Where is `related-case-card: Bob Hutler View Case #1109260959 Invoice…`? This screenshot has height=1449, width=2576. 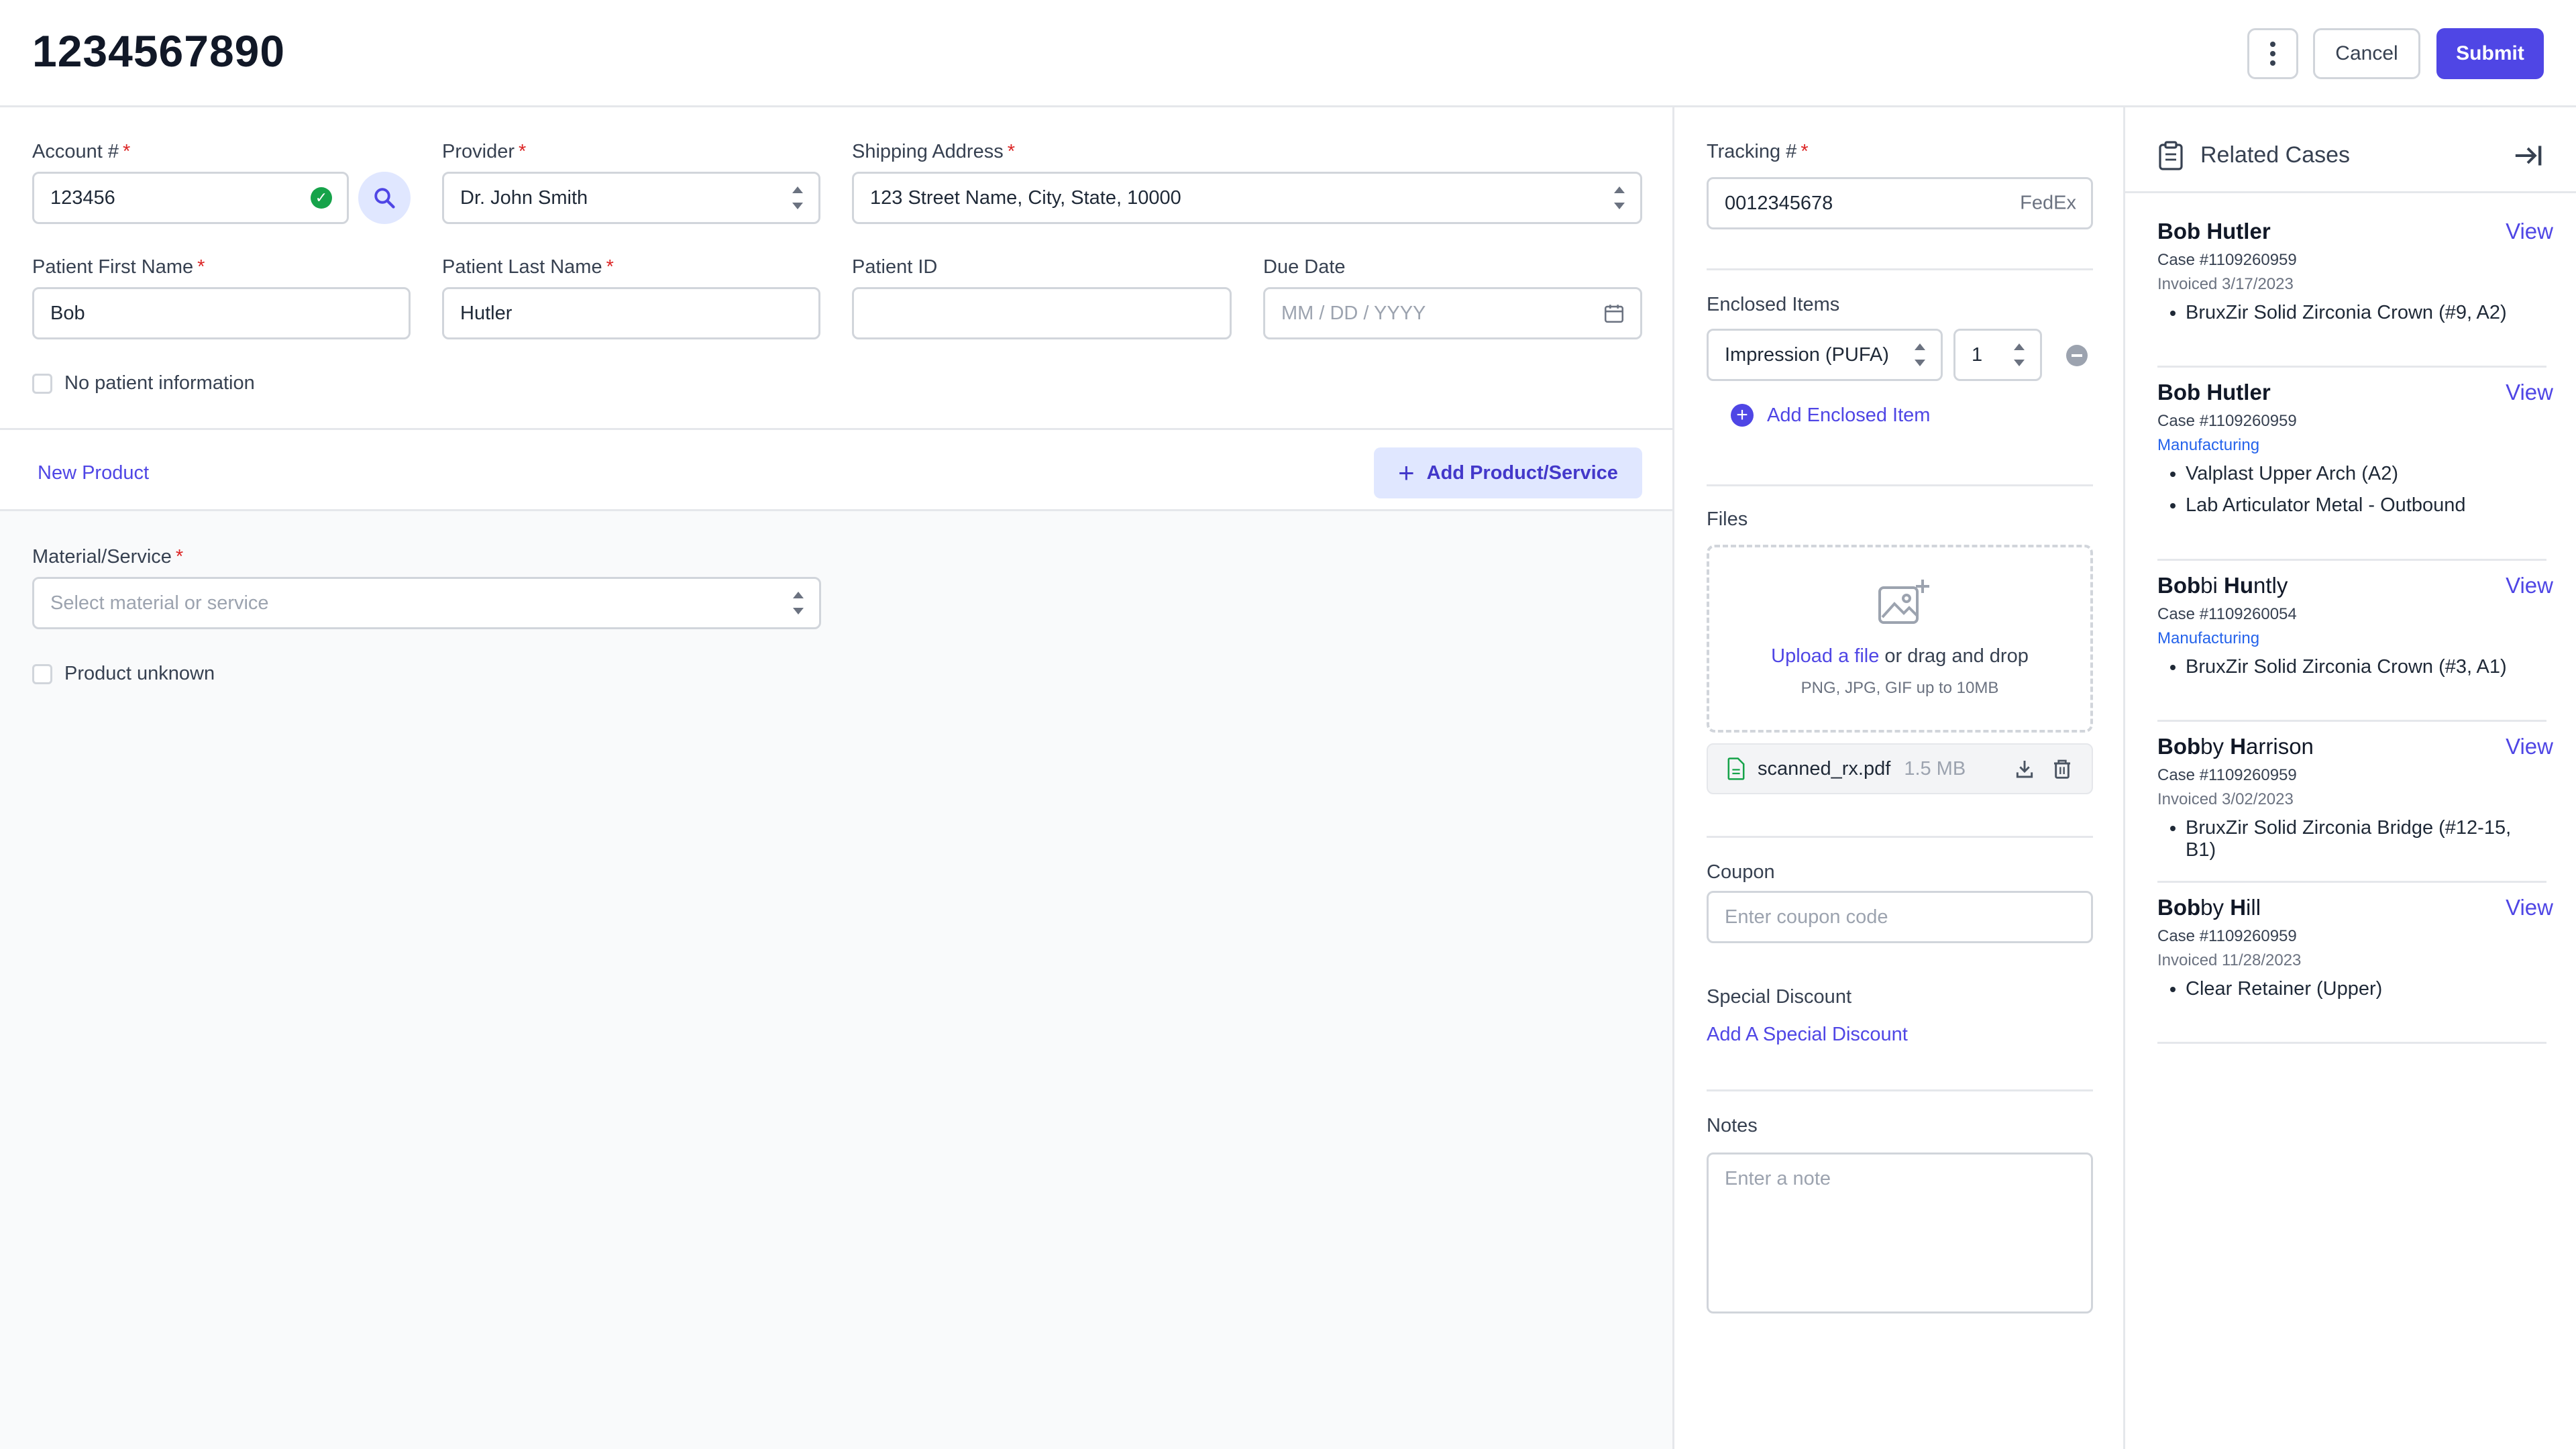 related-case-card: Bob Hutler View Case #1109260959 Invoice… is located at coordinates (2355, 293).